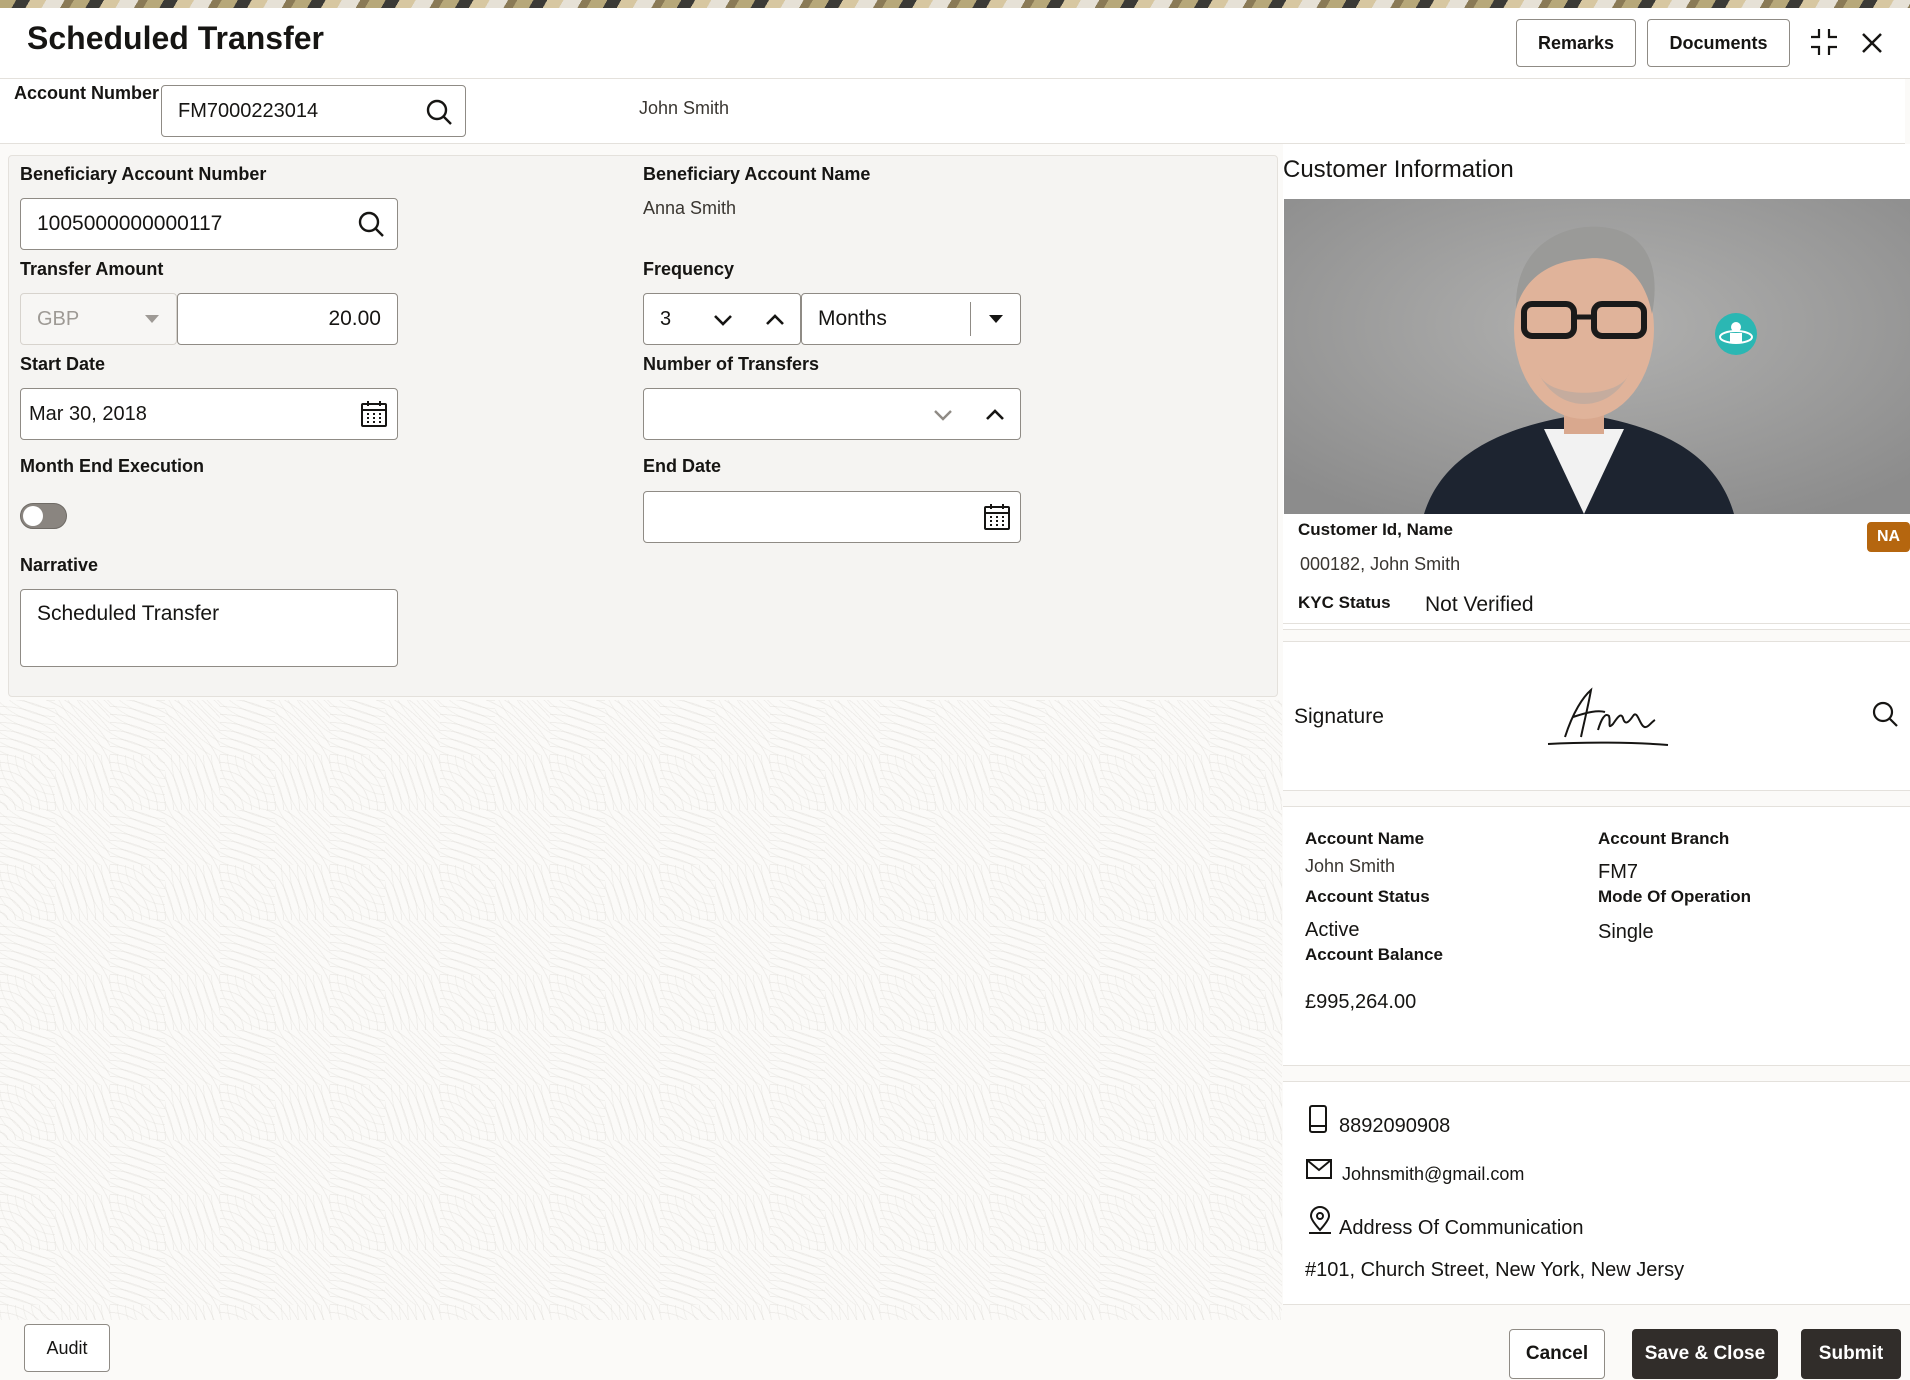 The image size is (1910, 1380). Describe the element at coordinates (59, 565) in the screenshot. I see `narrative-label: Narrative` at that location.